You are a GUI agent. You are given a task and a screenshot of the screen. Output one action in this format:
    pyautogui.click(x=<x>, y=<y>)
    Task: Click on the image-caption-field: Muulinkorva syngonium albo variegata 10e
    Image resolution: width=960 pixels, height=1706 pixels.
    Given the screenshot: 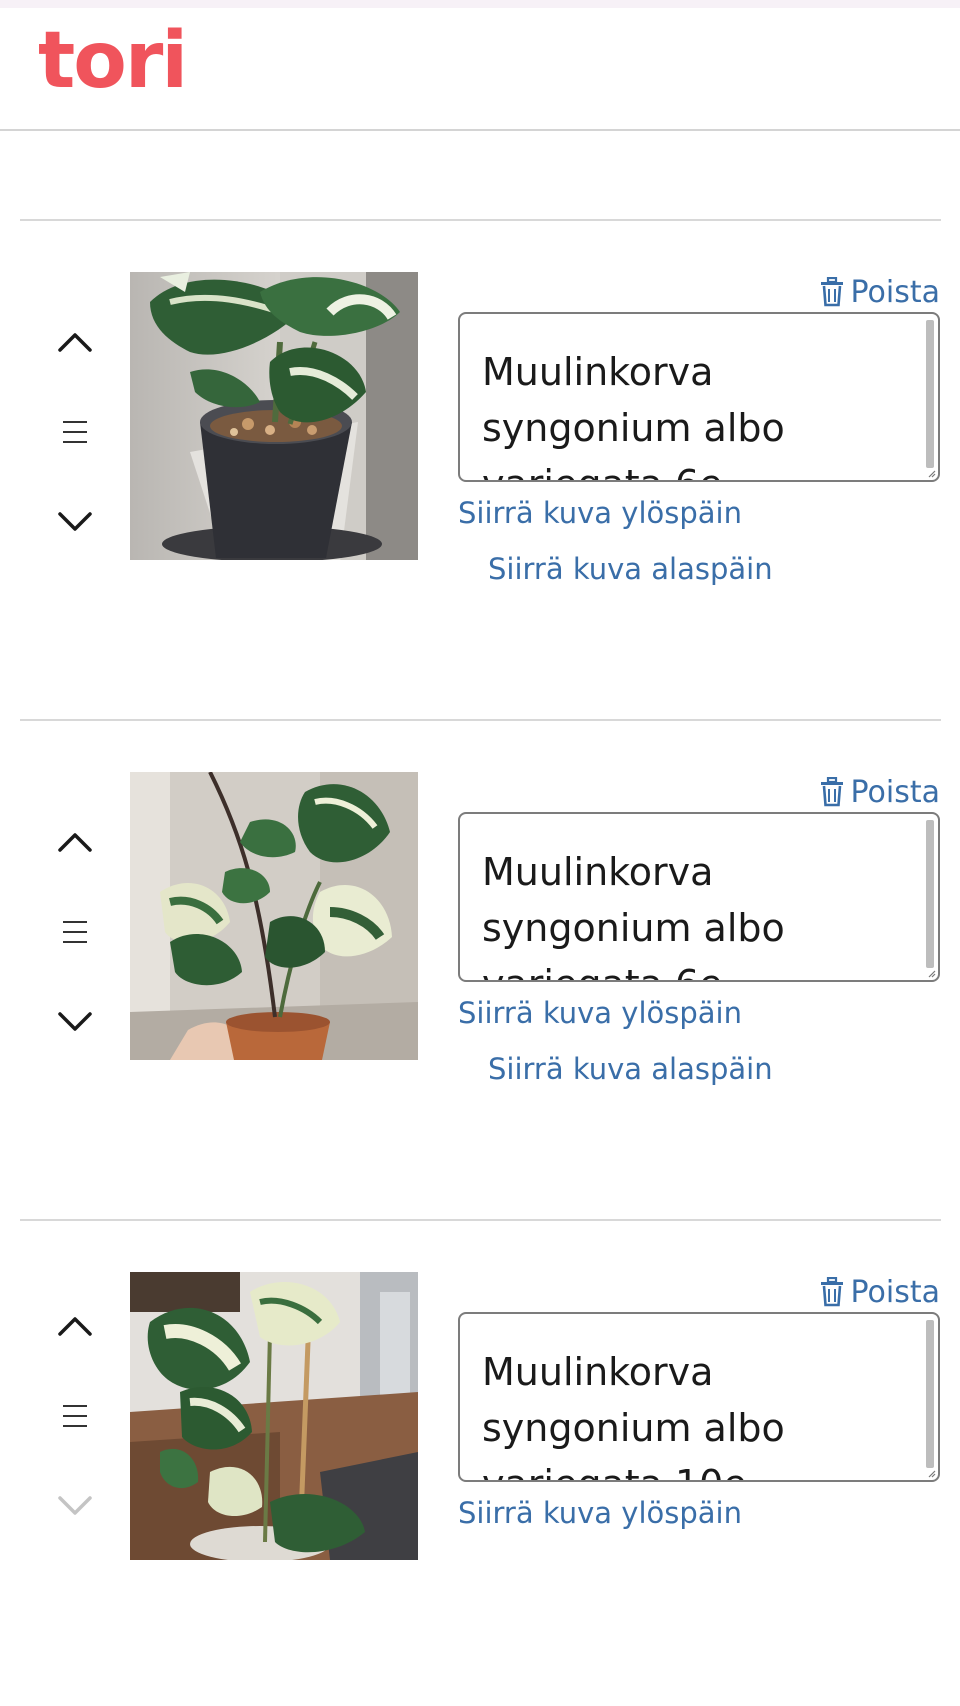 What is the action you would take?
    pyautogui.click(x=699, y=1397)
    